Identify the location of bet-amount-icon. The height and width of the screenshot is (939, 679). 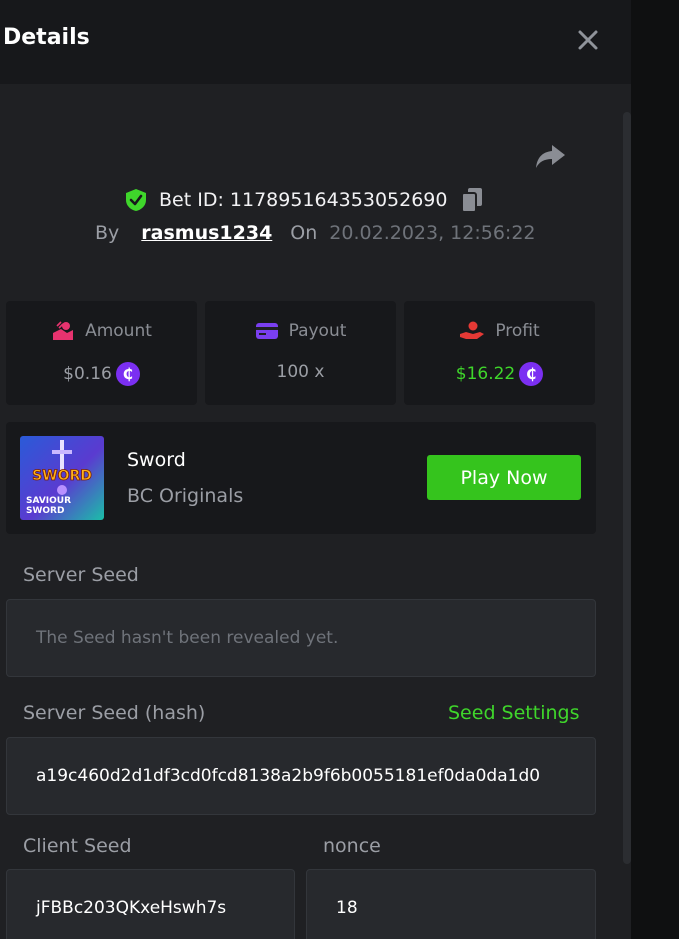
(63, 330).